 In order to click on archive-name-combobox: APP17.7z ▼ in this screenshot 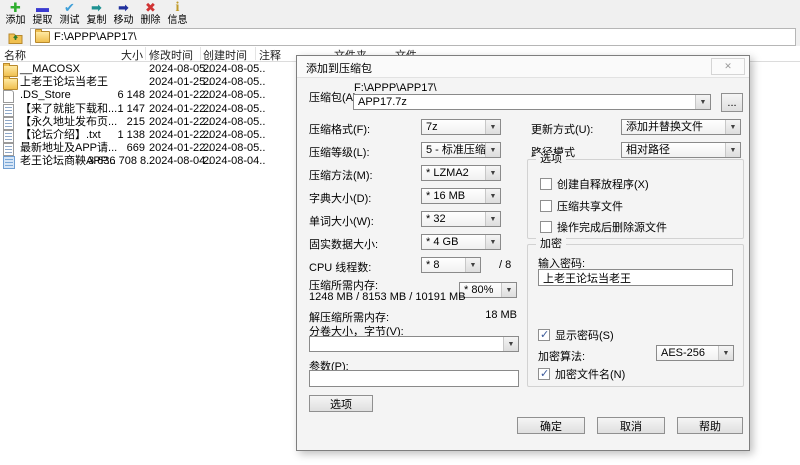, I will do `click(532, 102)`.